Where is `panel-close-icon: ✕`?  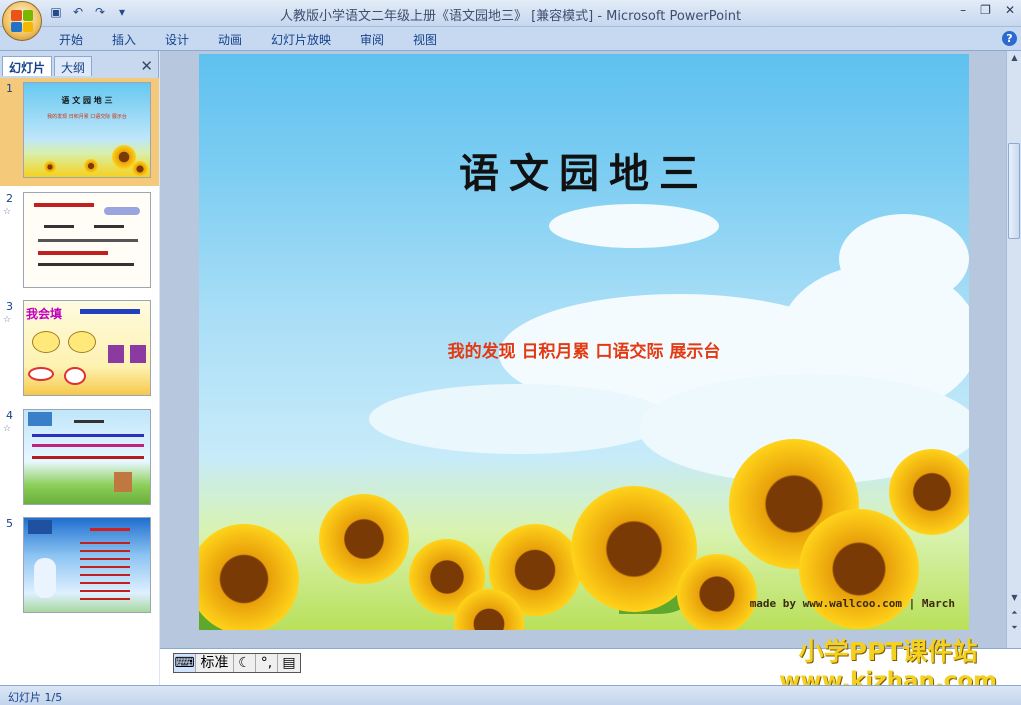
panel-close-icon: ✕ is located at coordinates (146, 66).